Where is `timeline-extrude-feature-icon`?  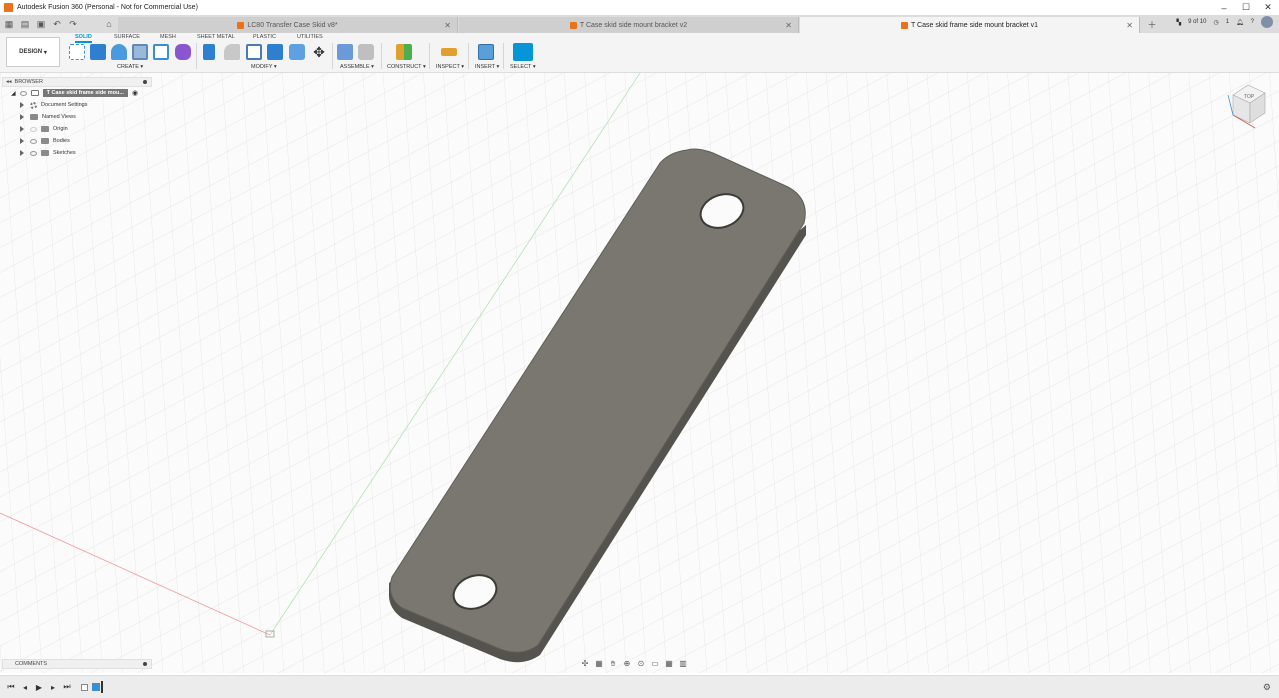 timeline-extrude-feature-icon is located at coordinates (96, 687).